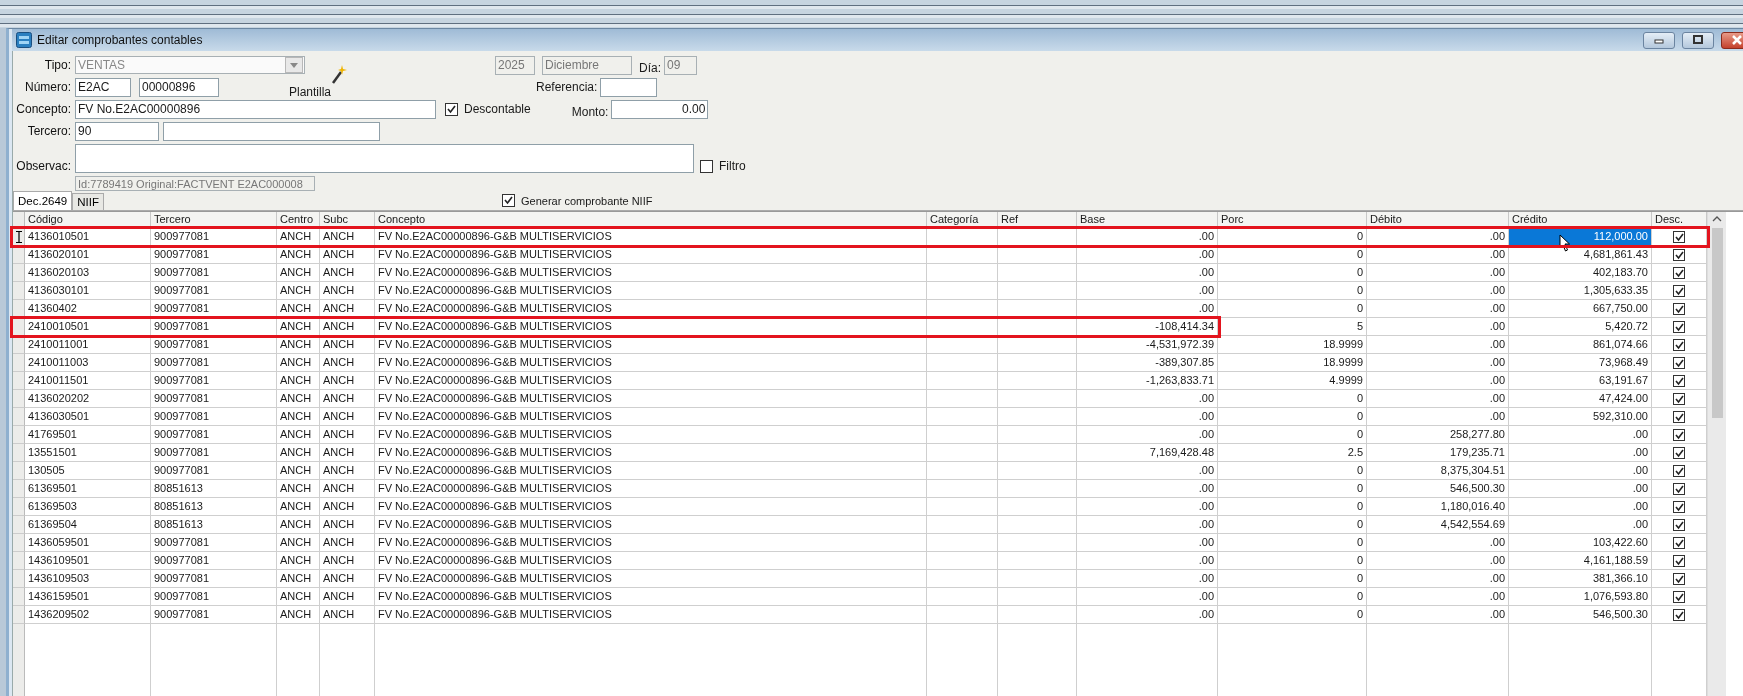 This screenshot has width=1743, height=696. What do you see at coordinates (347, 220) in the screenshot?
I see `column-header: Subc` at bounding box center [347, 220].